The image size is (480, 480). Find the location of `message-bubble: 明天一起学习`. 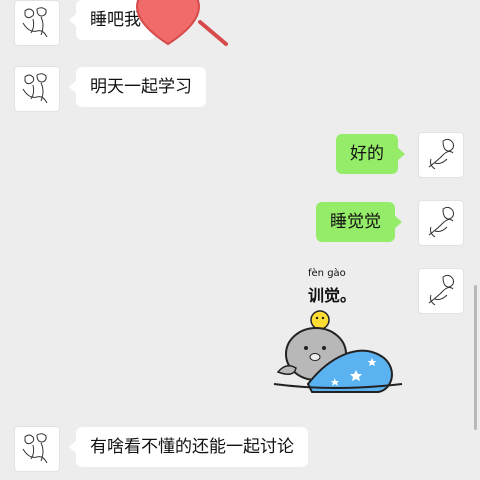

message-bubble: 明天一起学习 is located at coordinates (137, 87).